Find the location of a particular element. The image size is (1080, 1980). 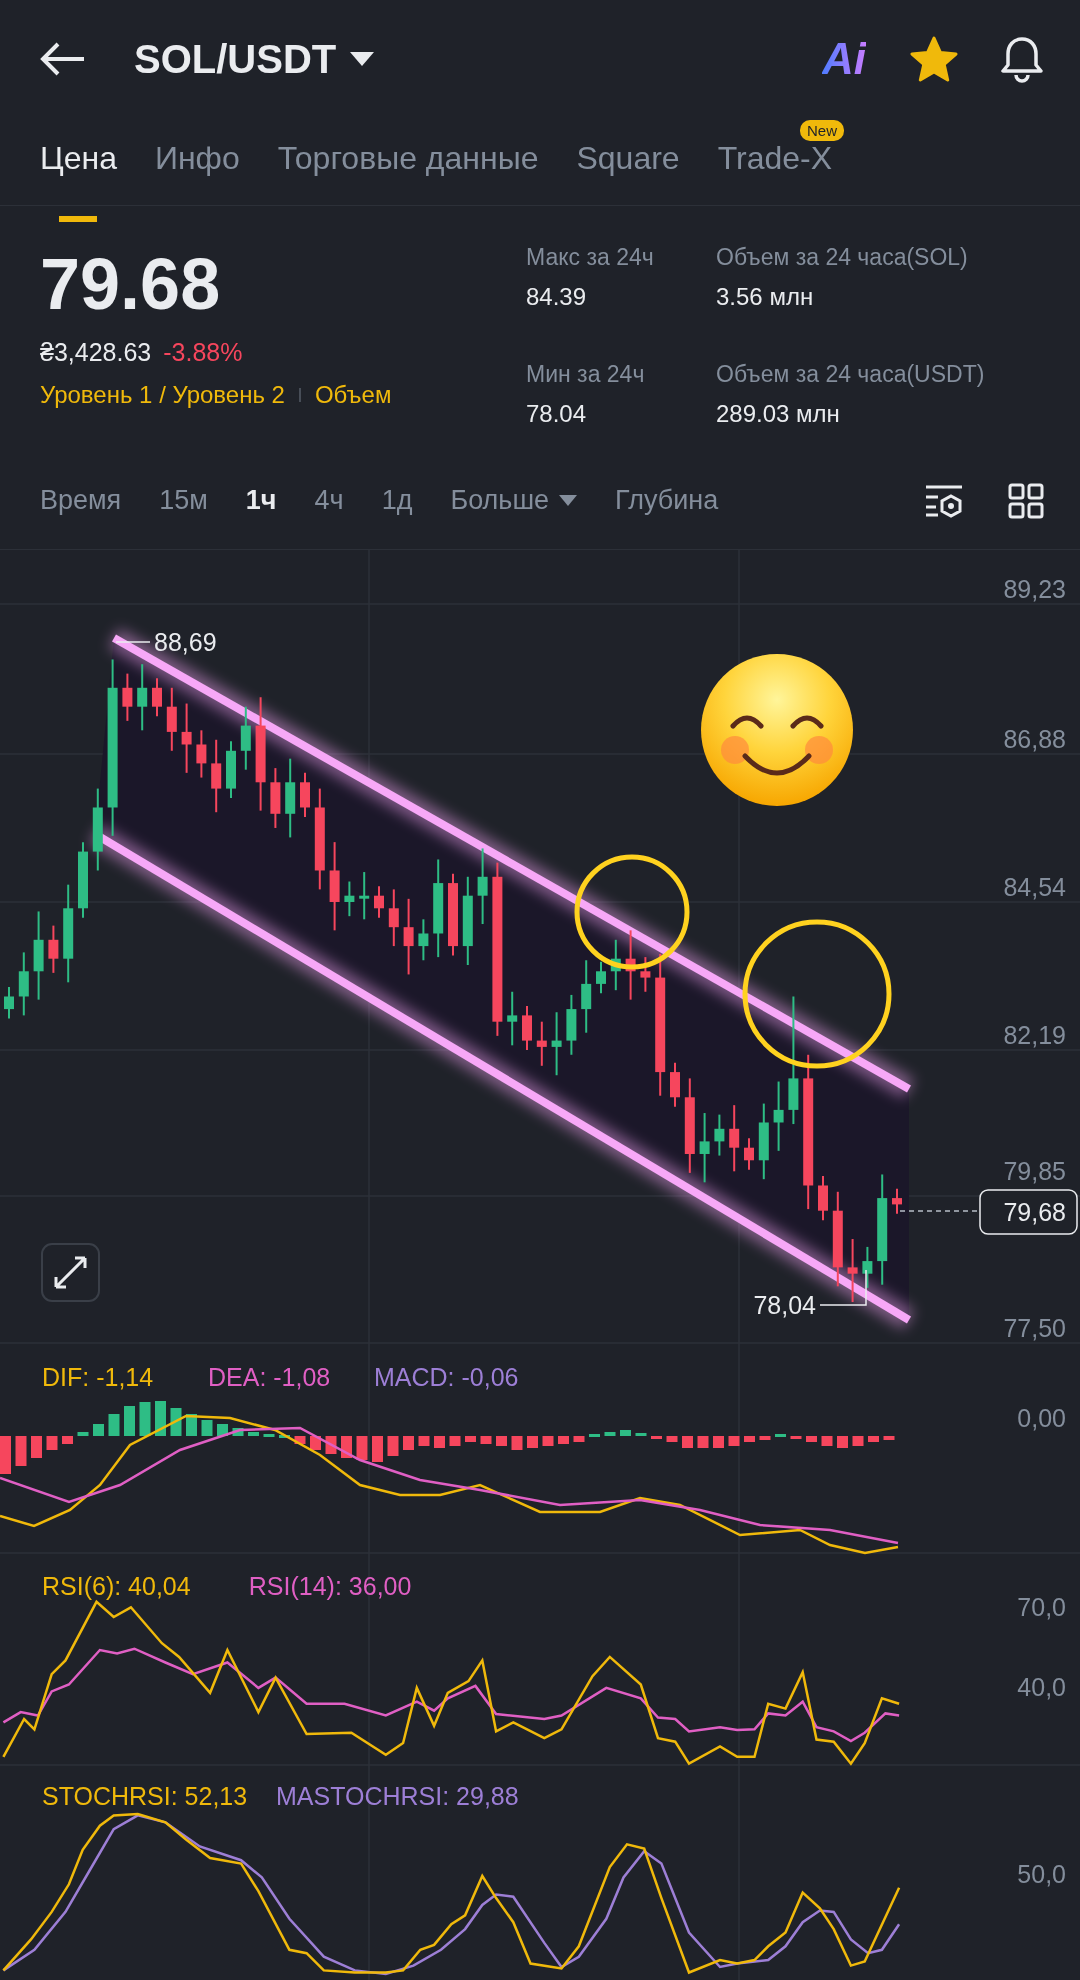

last-price-tag: 79,68 is located at coordinates (1028, 1212).